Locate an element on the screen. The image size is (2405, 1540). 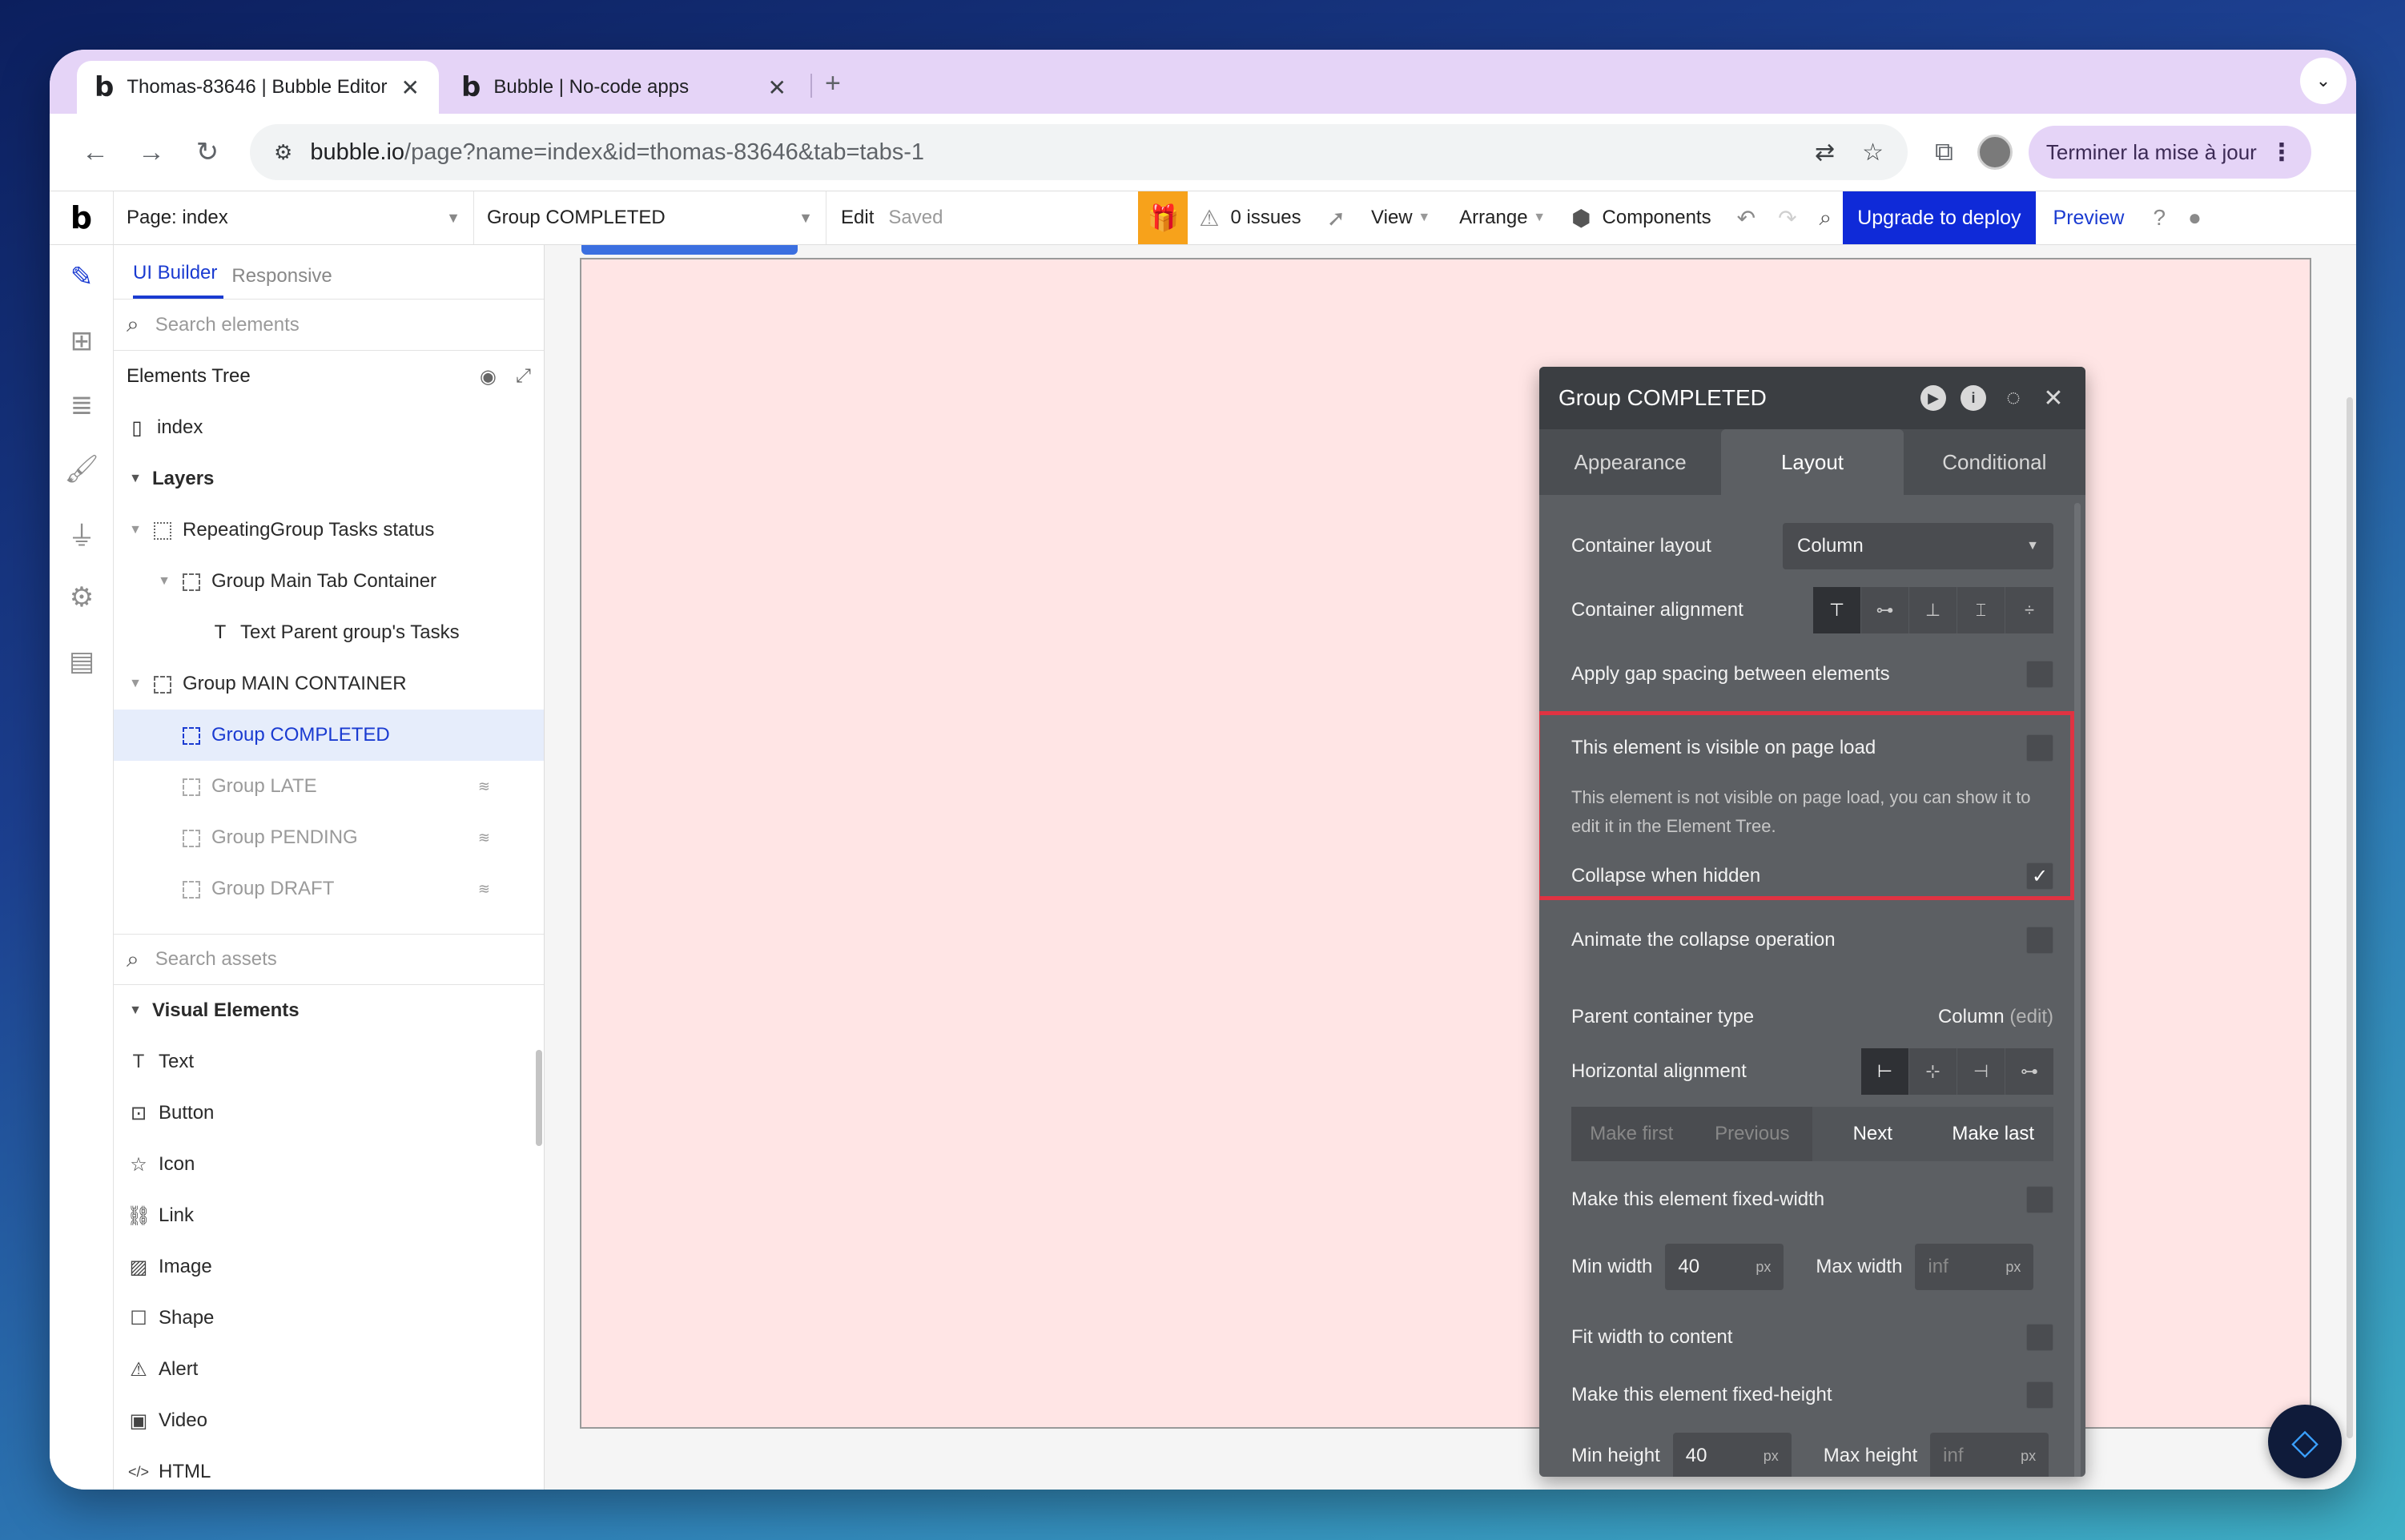
styles-brush-icon: 🖌 is located at coordinates (82, 469).